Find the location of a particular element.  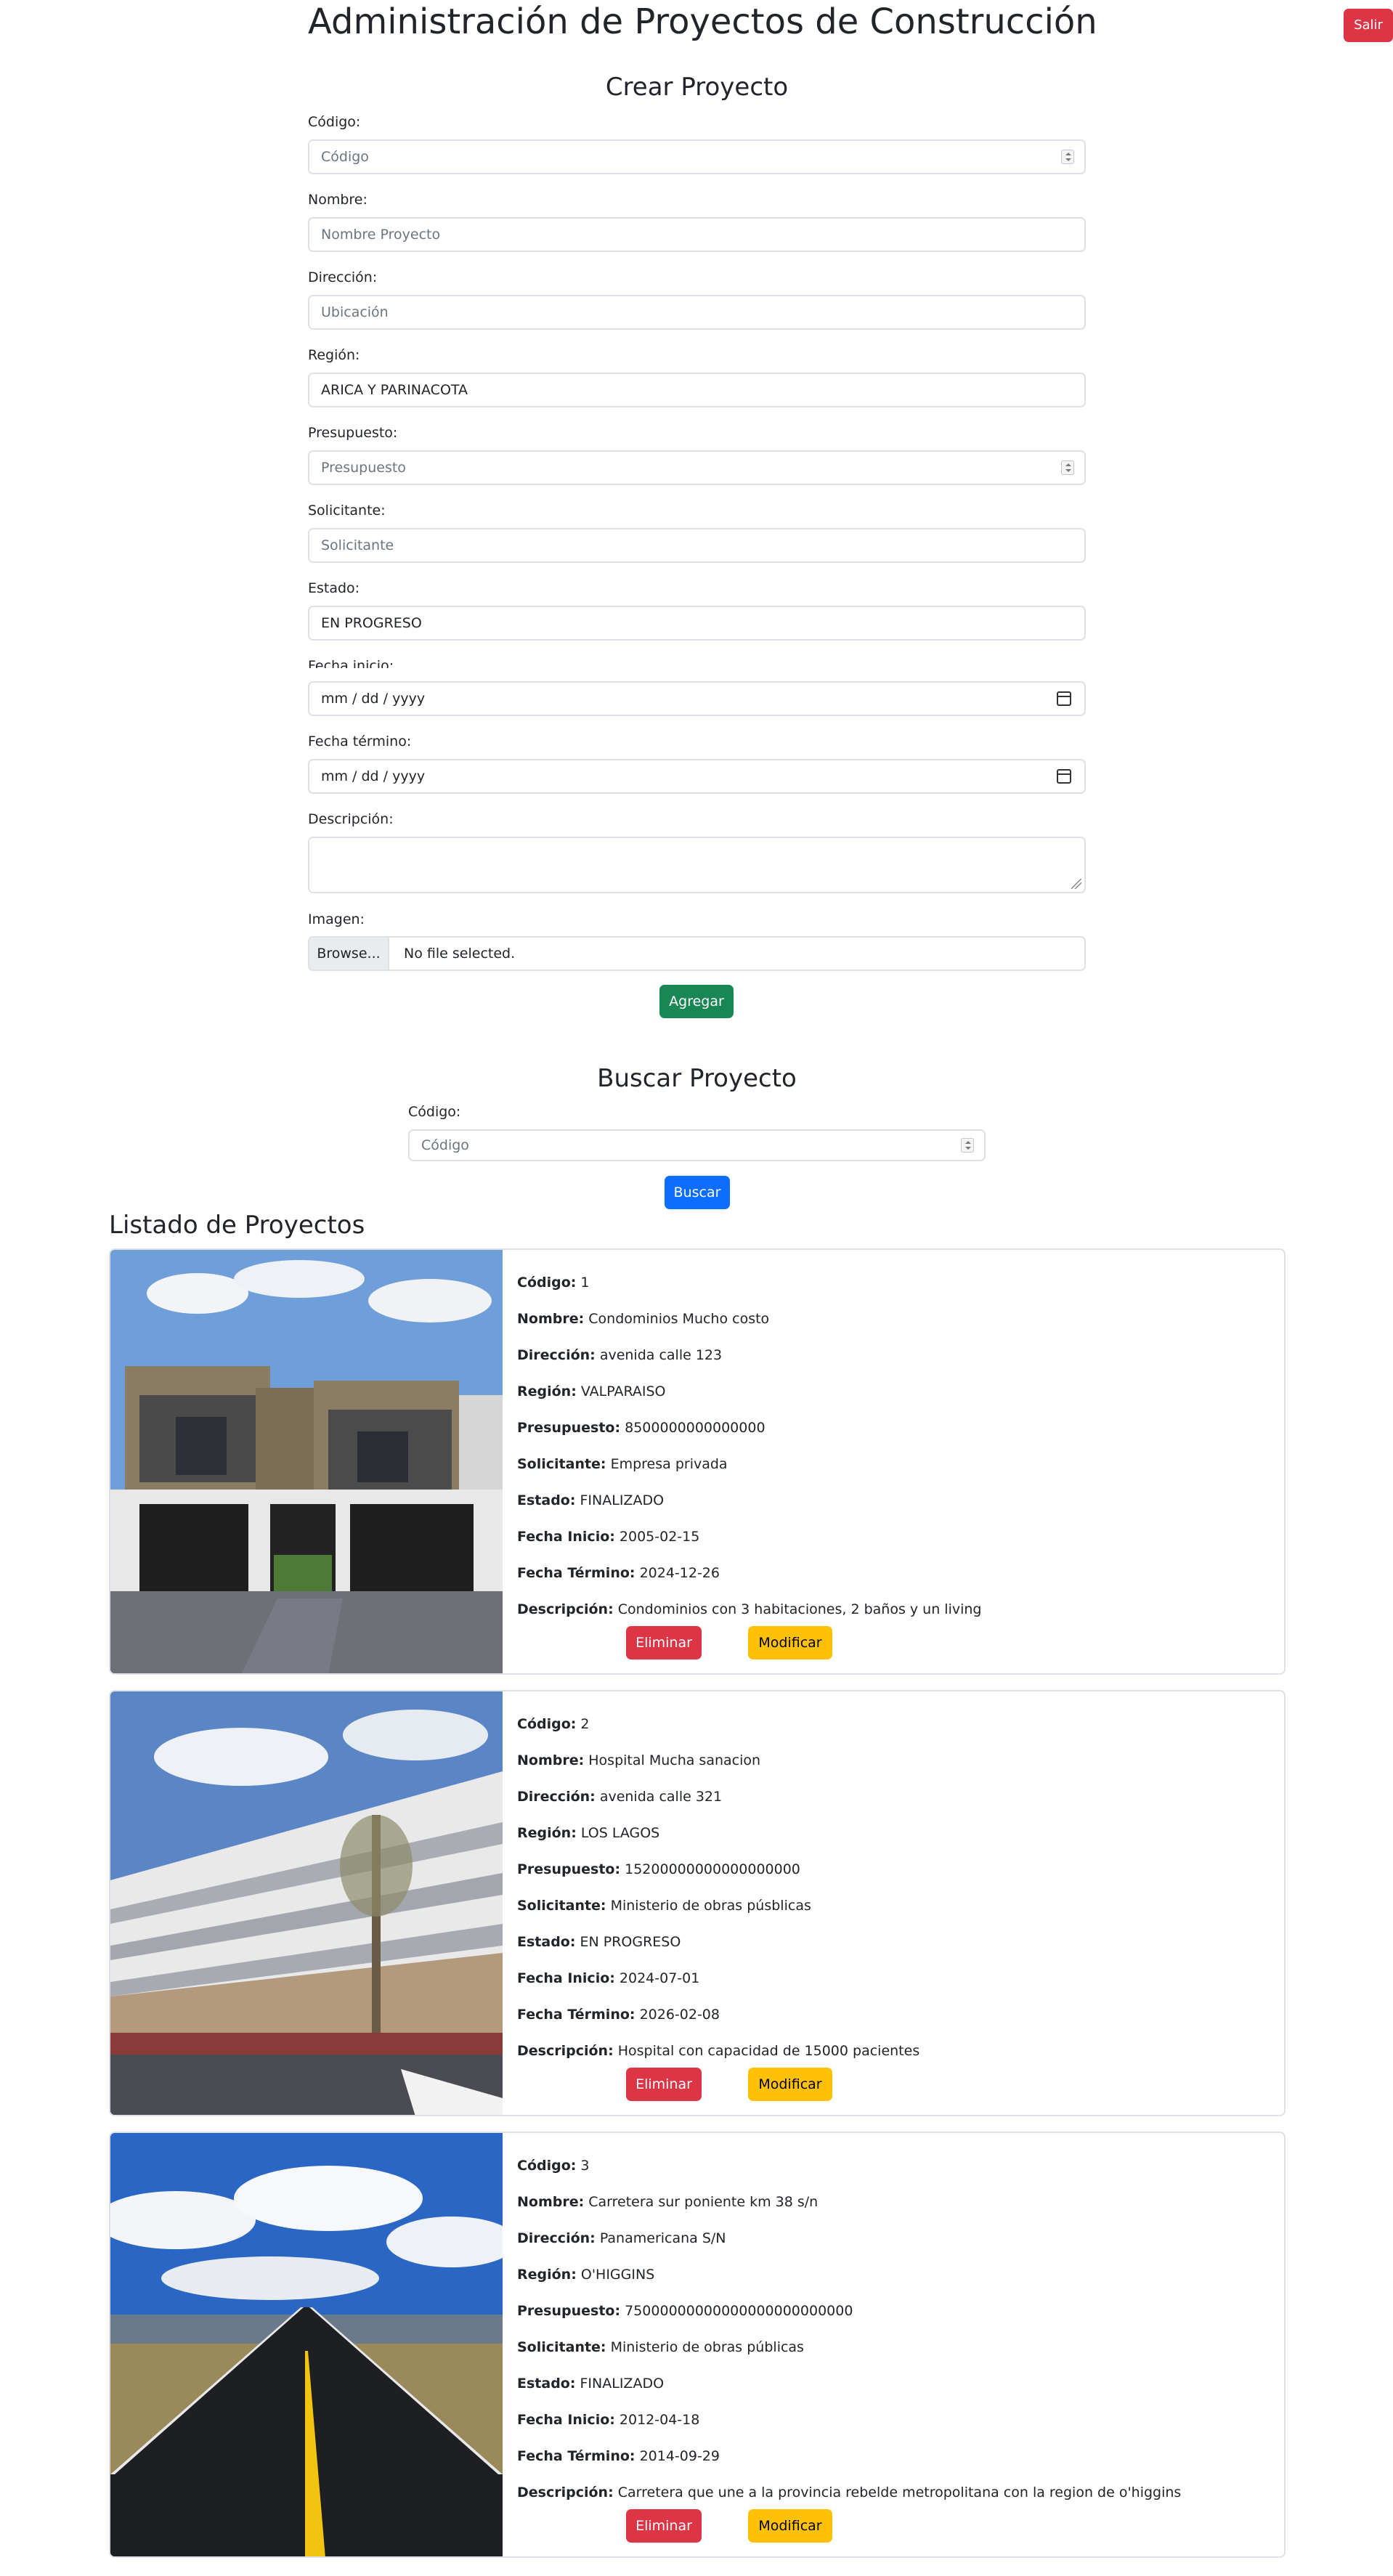

codigo-value: 1 is located at coordinates (585, 1283).